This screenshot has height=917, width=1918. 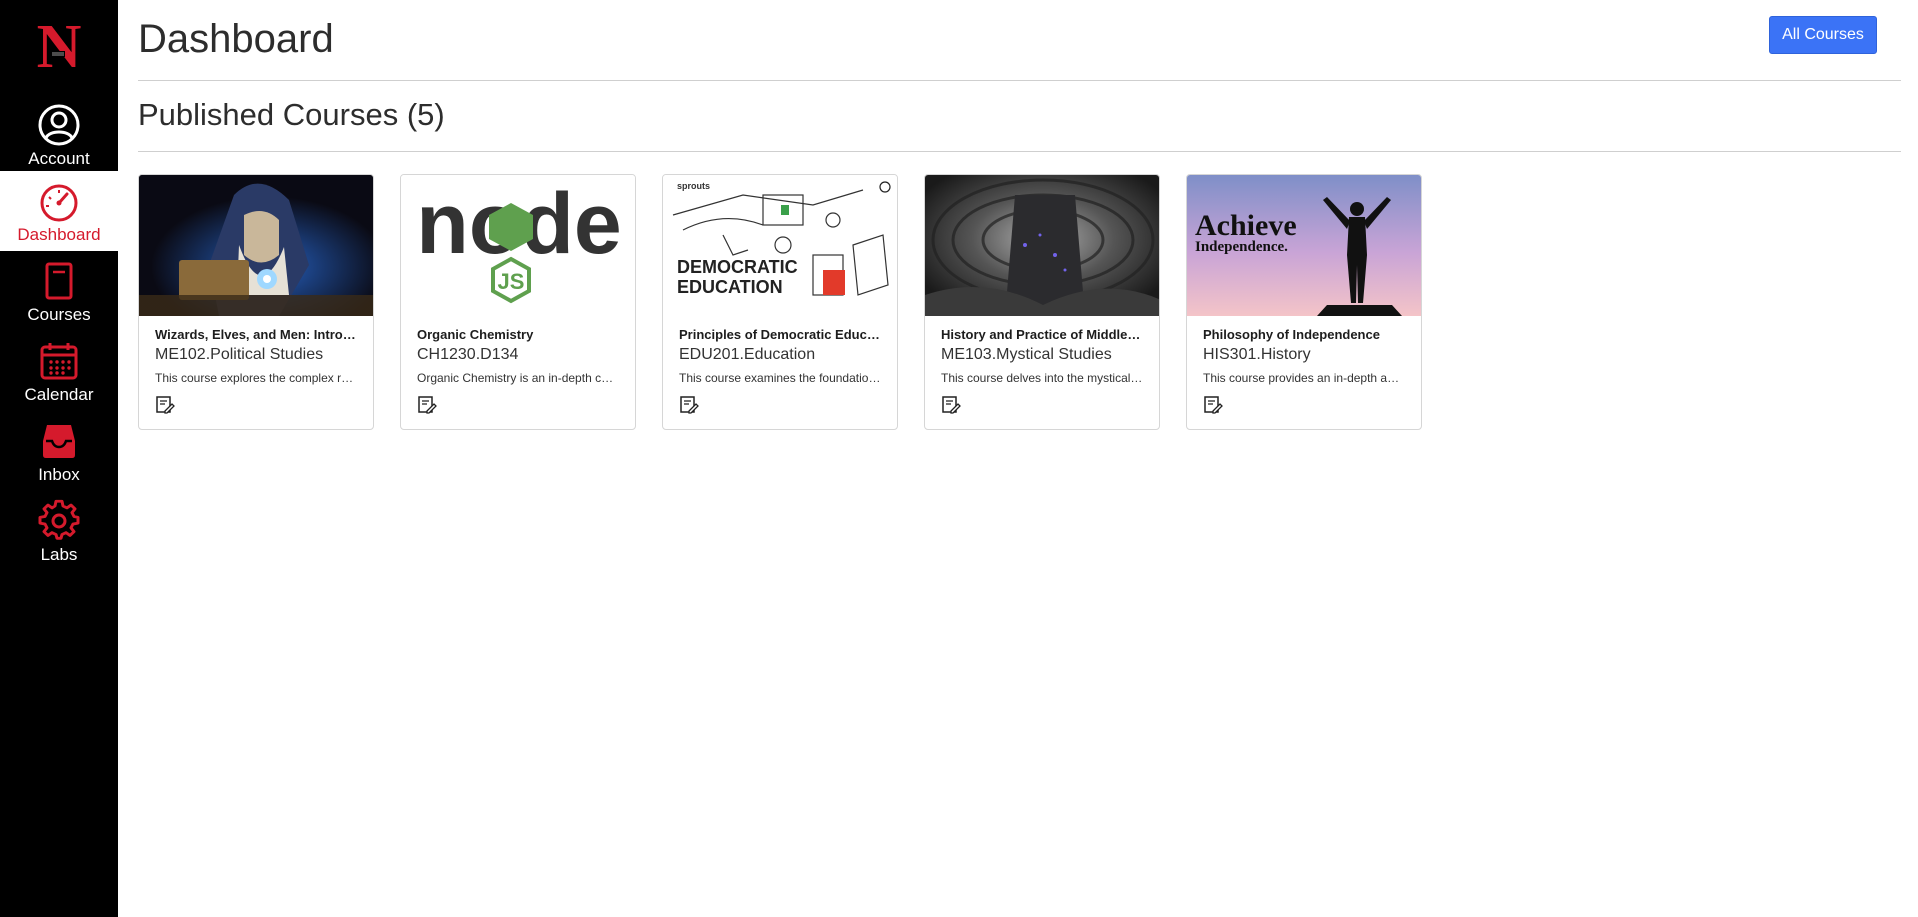 I want to click on image-text-independence: Independence., so click(x=1241, y=247).